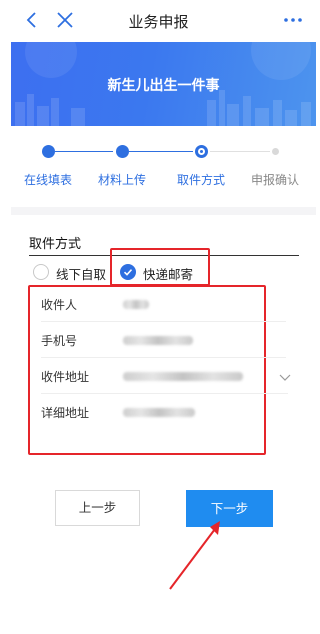  Describe the element at coordinates (194, 555) in the screenshot. I see `annotation-arrow-icon` at that location.